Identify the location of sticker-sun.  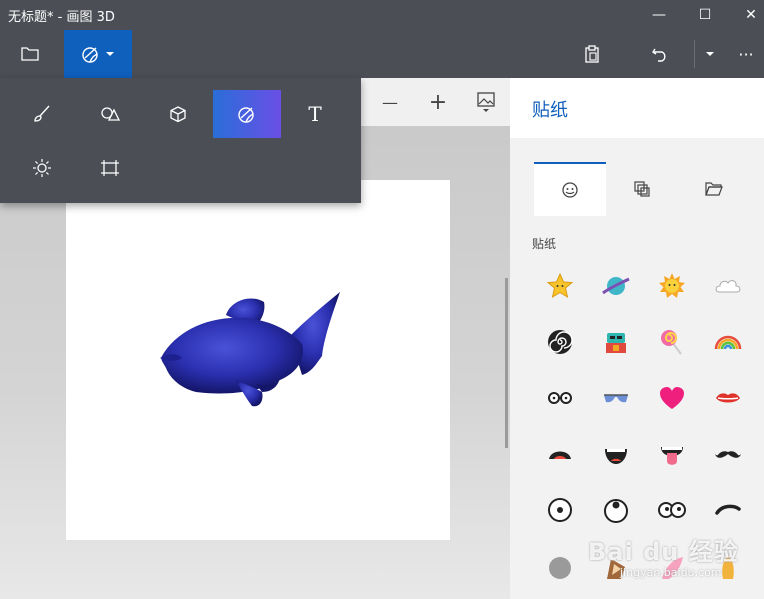
(672, 286).